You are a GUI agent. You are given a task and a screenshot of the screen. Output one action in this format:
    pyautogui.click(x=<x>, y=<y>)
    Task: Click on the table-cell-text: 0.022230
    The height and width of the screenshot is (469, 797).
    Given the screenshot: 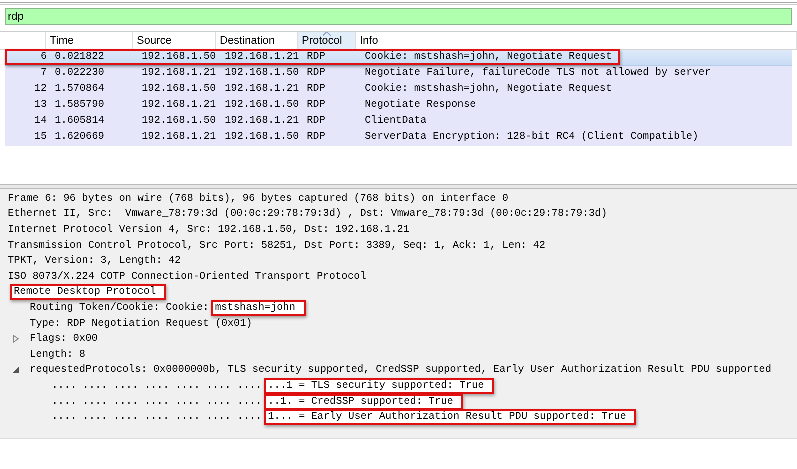 What is the action you would take?
    pyautogui.click(x=80, y=73)
    